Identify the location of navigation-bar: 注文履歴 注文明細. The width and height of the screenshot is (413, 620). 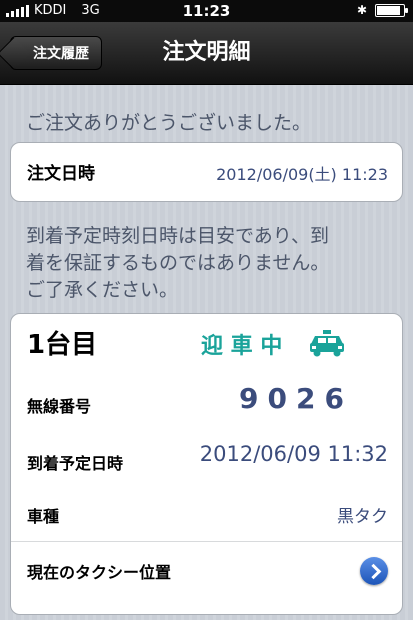
(206, 53).